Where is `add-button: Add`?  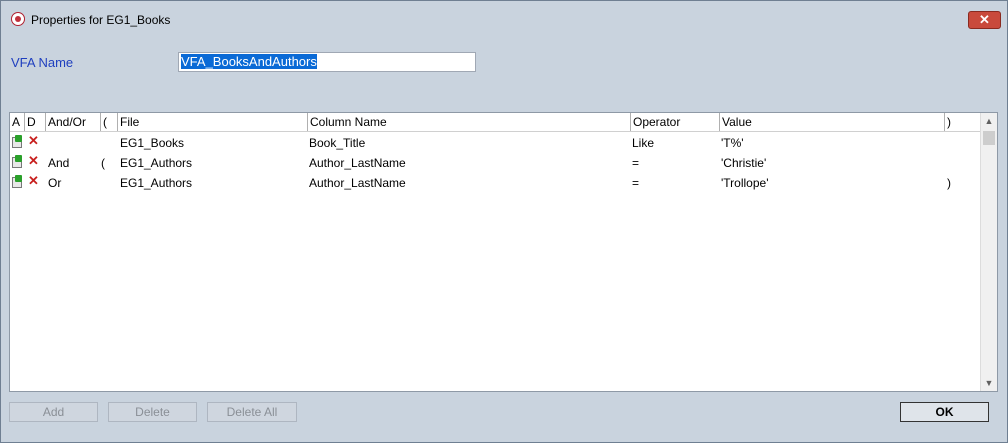
add-button: Add is located at coordinates (53, 412).